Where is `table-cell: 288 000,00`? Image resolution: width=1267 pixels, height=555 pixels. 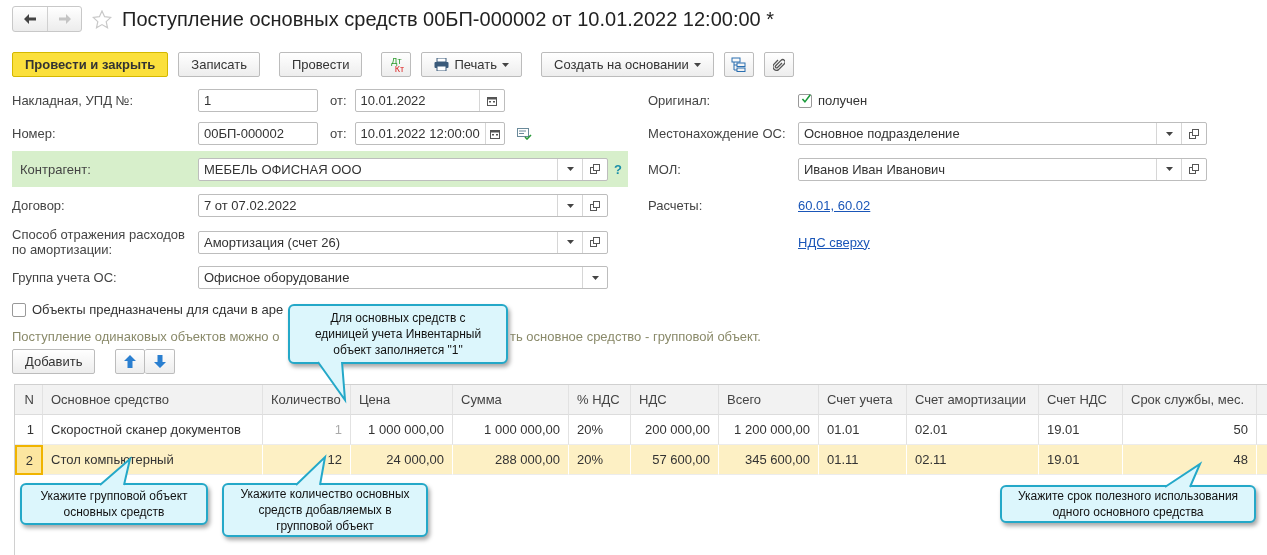
table-cell: 288 000,00 is located at coordinates (511, 460).